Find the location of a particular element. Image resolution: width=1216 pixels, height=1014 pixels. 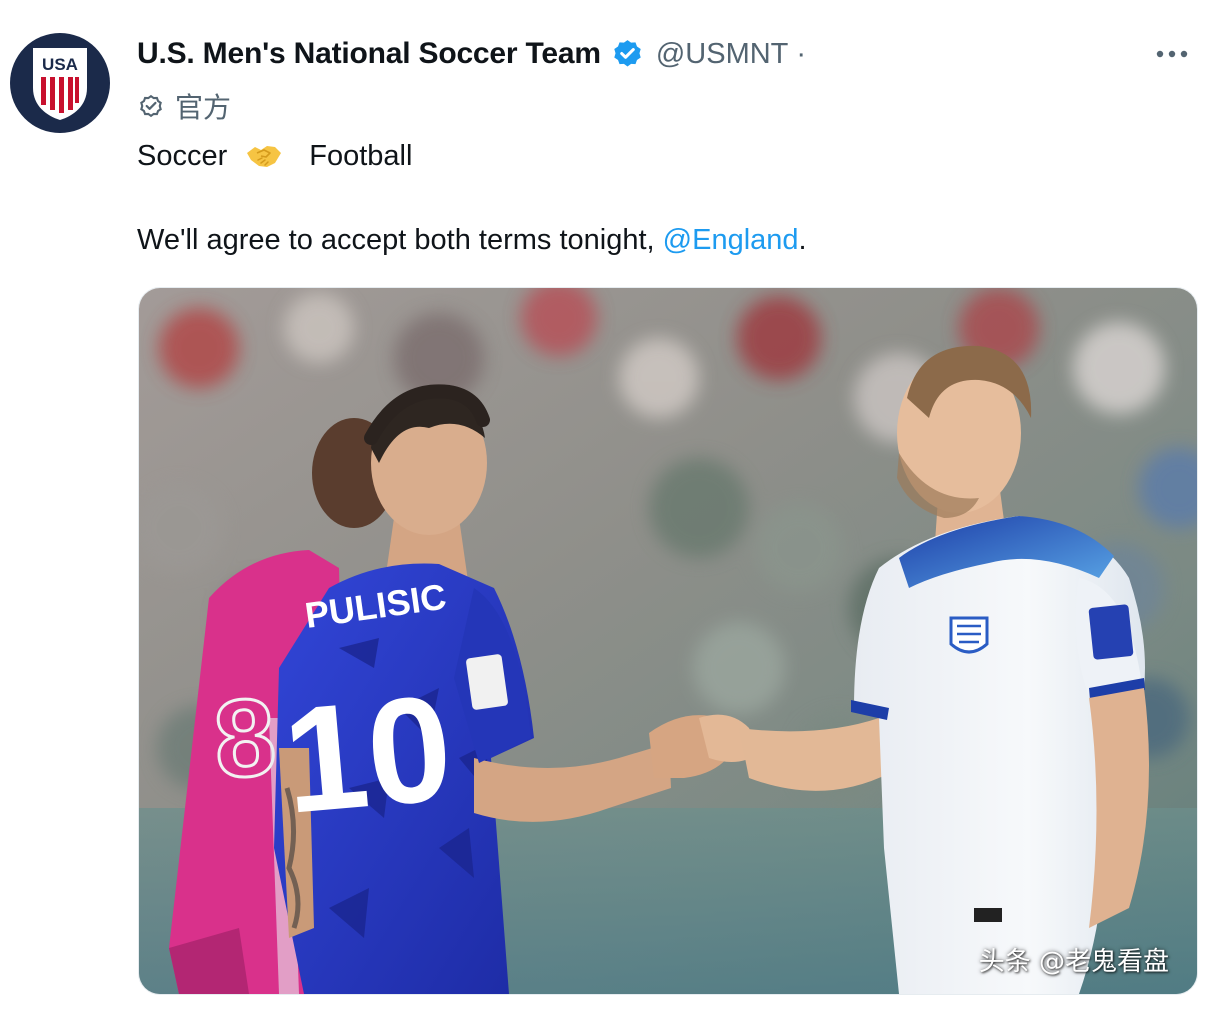

account-handle: @USMNT is located at coordinates (722, 54).